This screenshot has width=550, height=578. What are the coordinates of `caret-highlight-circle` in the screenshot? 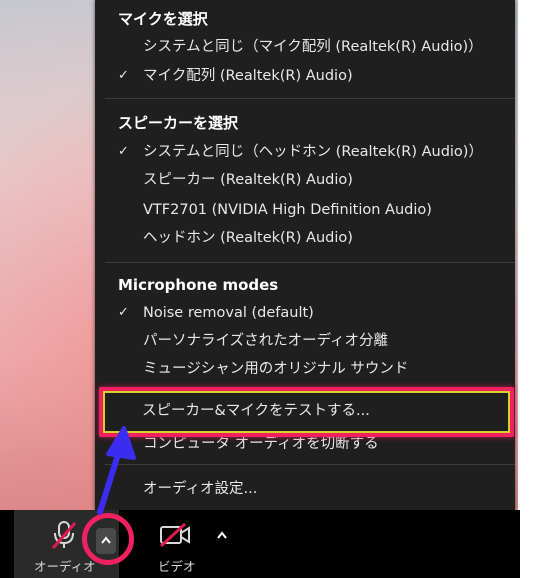 It's located at (108, 539).